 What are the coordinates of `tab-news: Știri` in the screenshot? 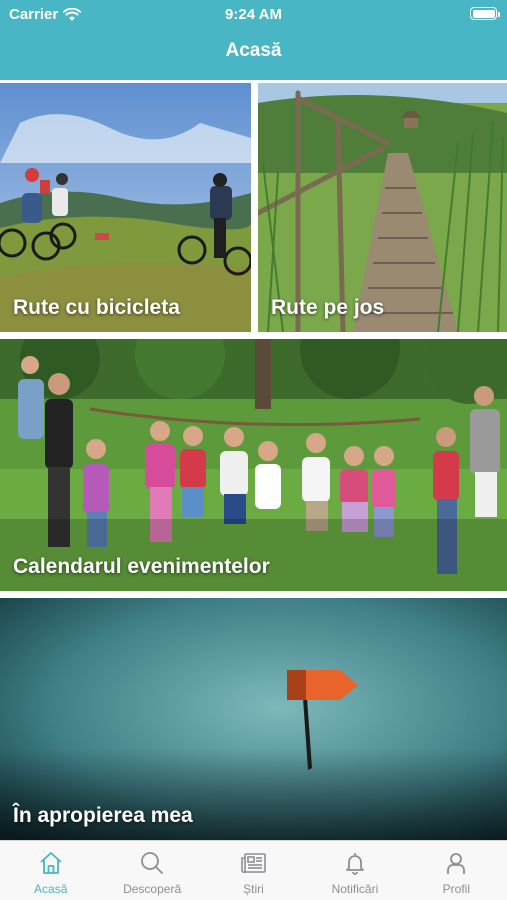 It's located at (253, 870).